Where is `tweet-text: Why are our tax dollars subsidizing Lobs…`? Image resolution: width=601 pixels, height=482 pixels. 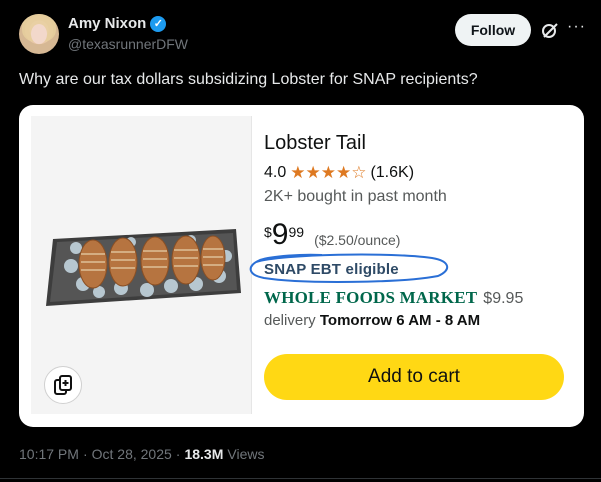 tweet-text: Why are our tax dollars subsidizing Lobs… is located at coordinates (248, 79).